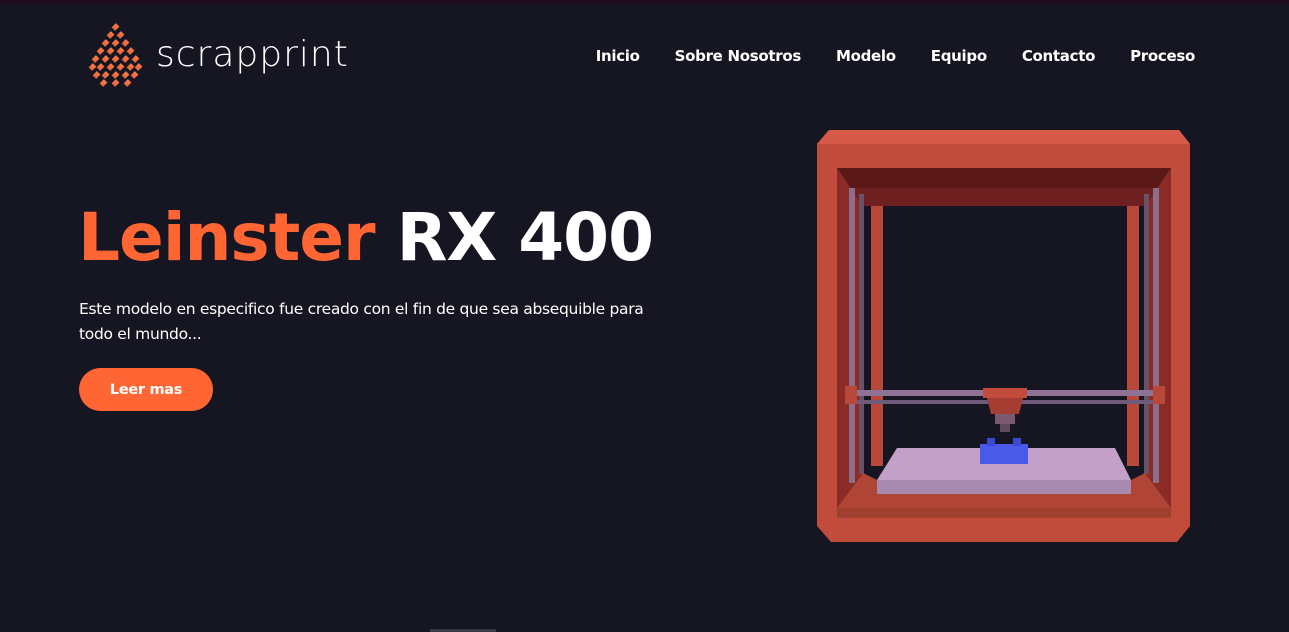 This screenshot has width=1289, height=632. I want to click on diamond-mesh-icon, so click(115, 55).